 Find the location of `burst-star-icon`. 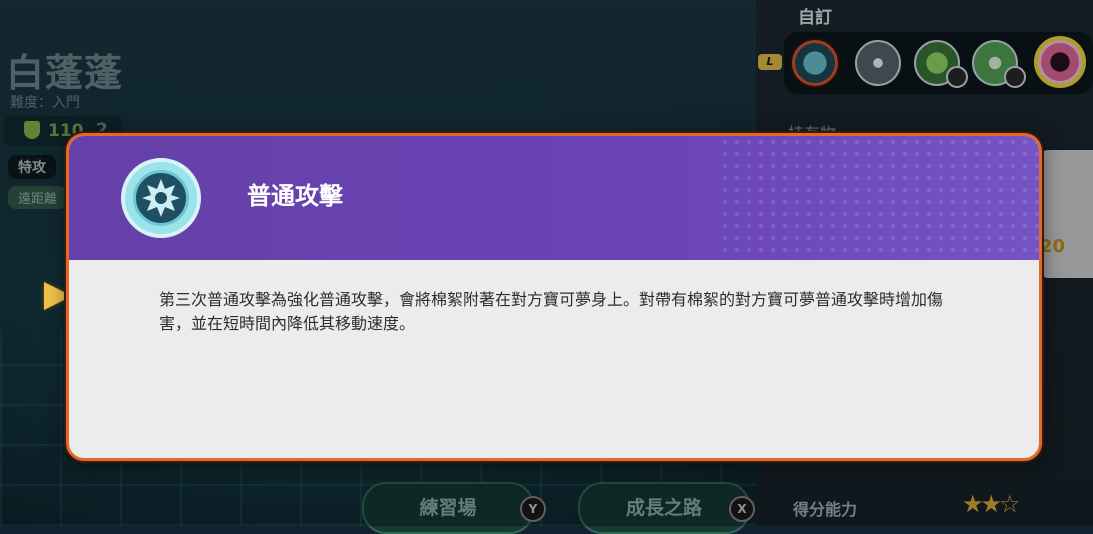

burst-star-icon is located at coordinates (161, 198).